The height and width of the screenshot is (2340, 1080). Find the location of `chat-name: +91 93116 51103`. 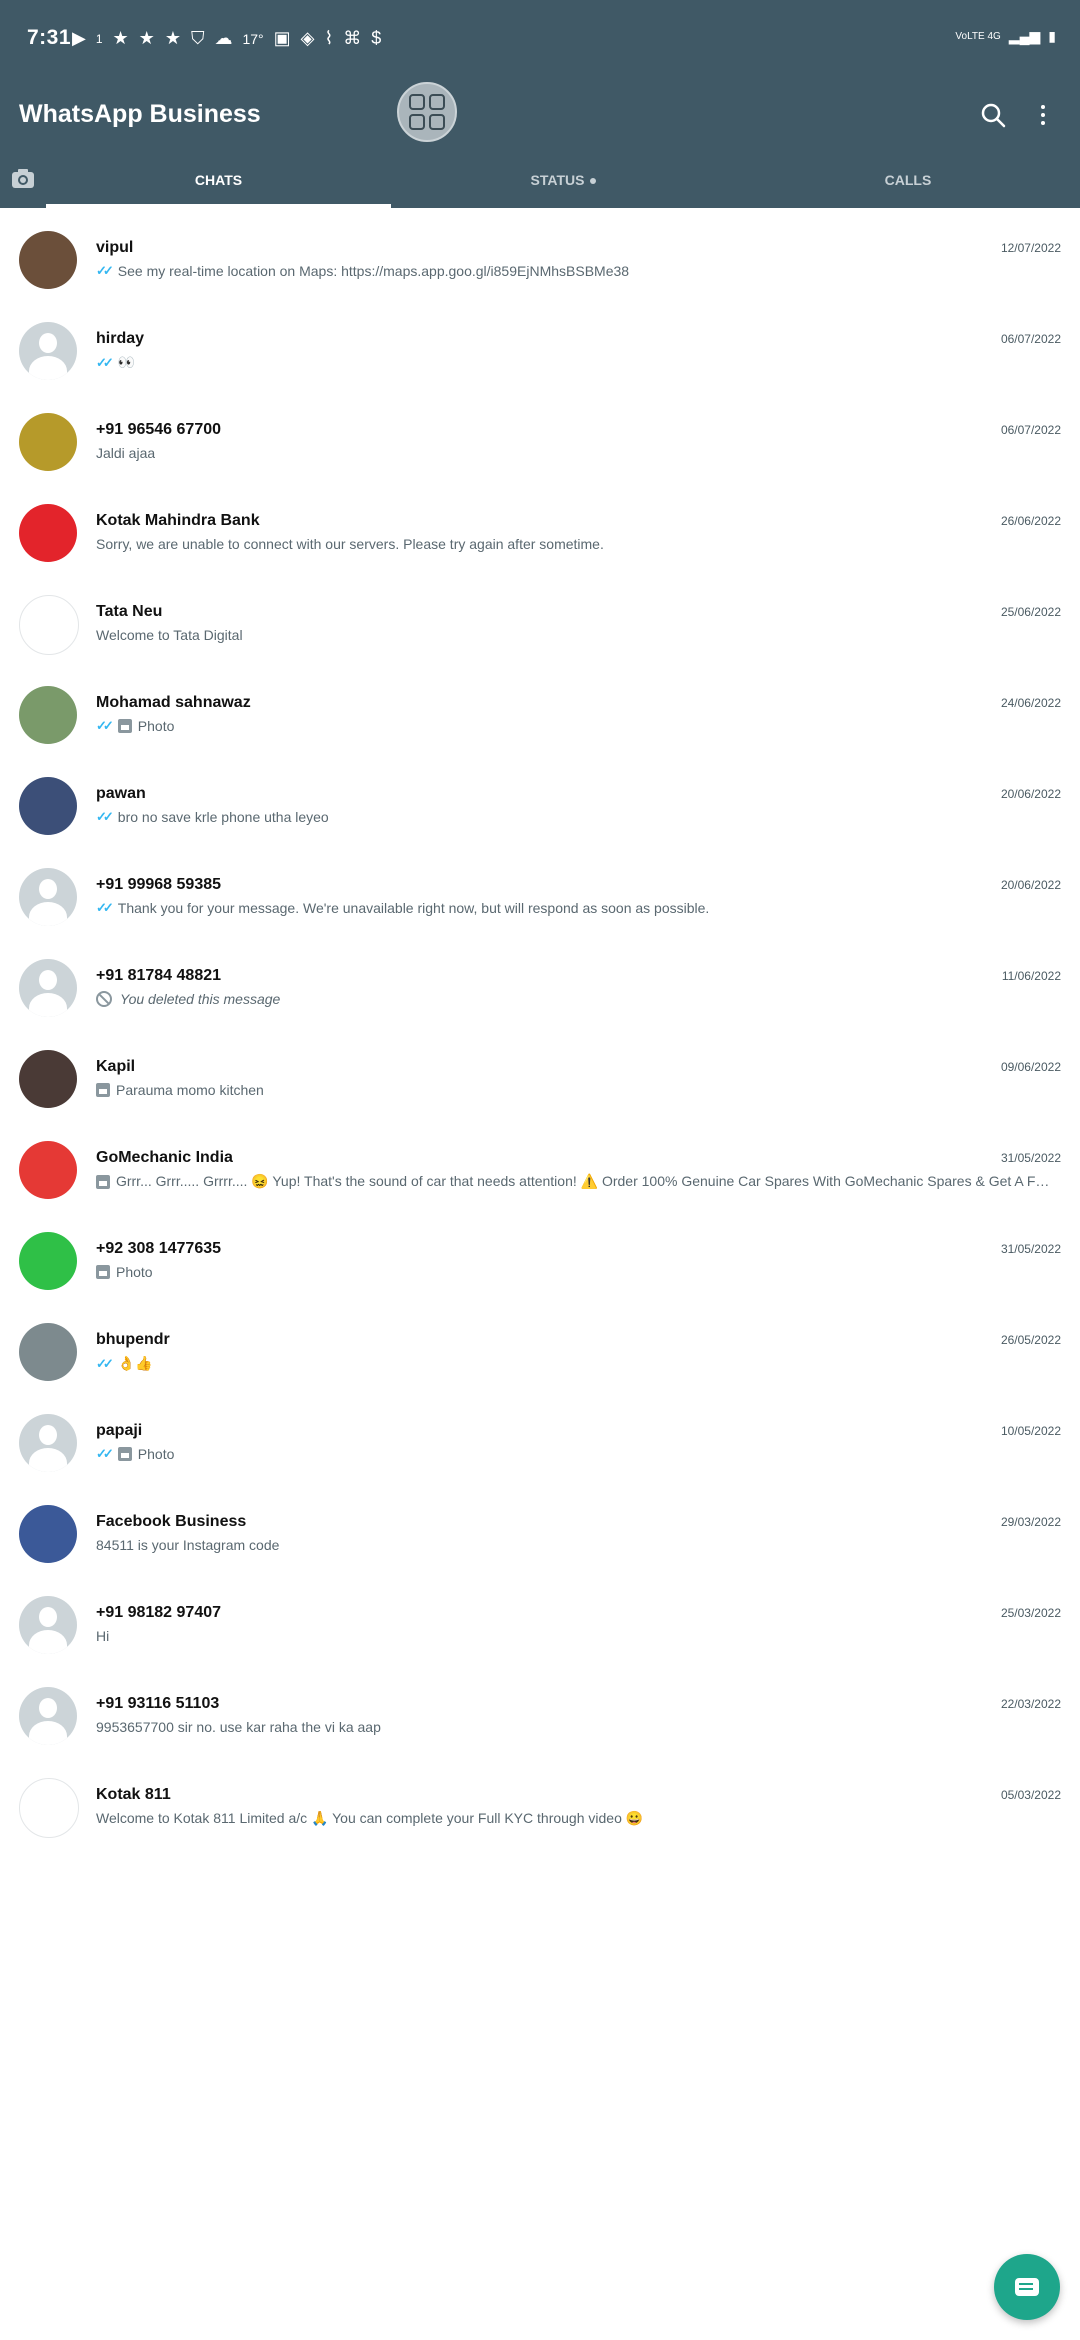

chat-name: +91 93116 51103 is located at coordinates (158, 1703).